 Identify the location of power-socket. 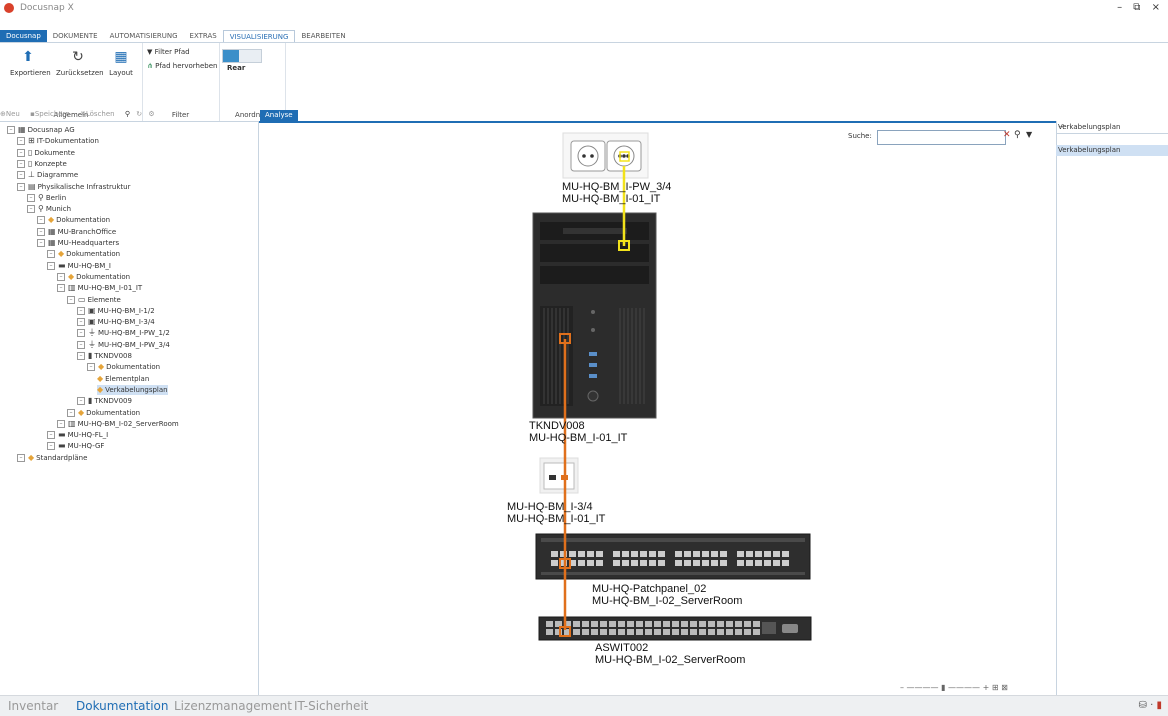
(605, 155).